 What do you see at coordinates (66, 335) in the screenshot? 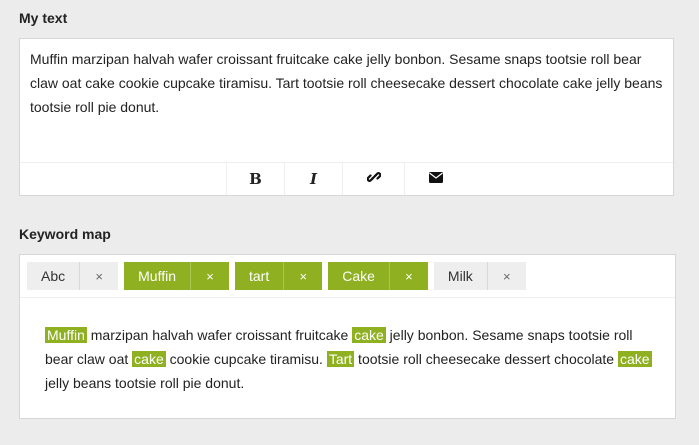
I see `keyword-highlight: Muffin` at bounding box center [66, 335].